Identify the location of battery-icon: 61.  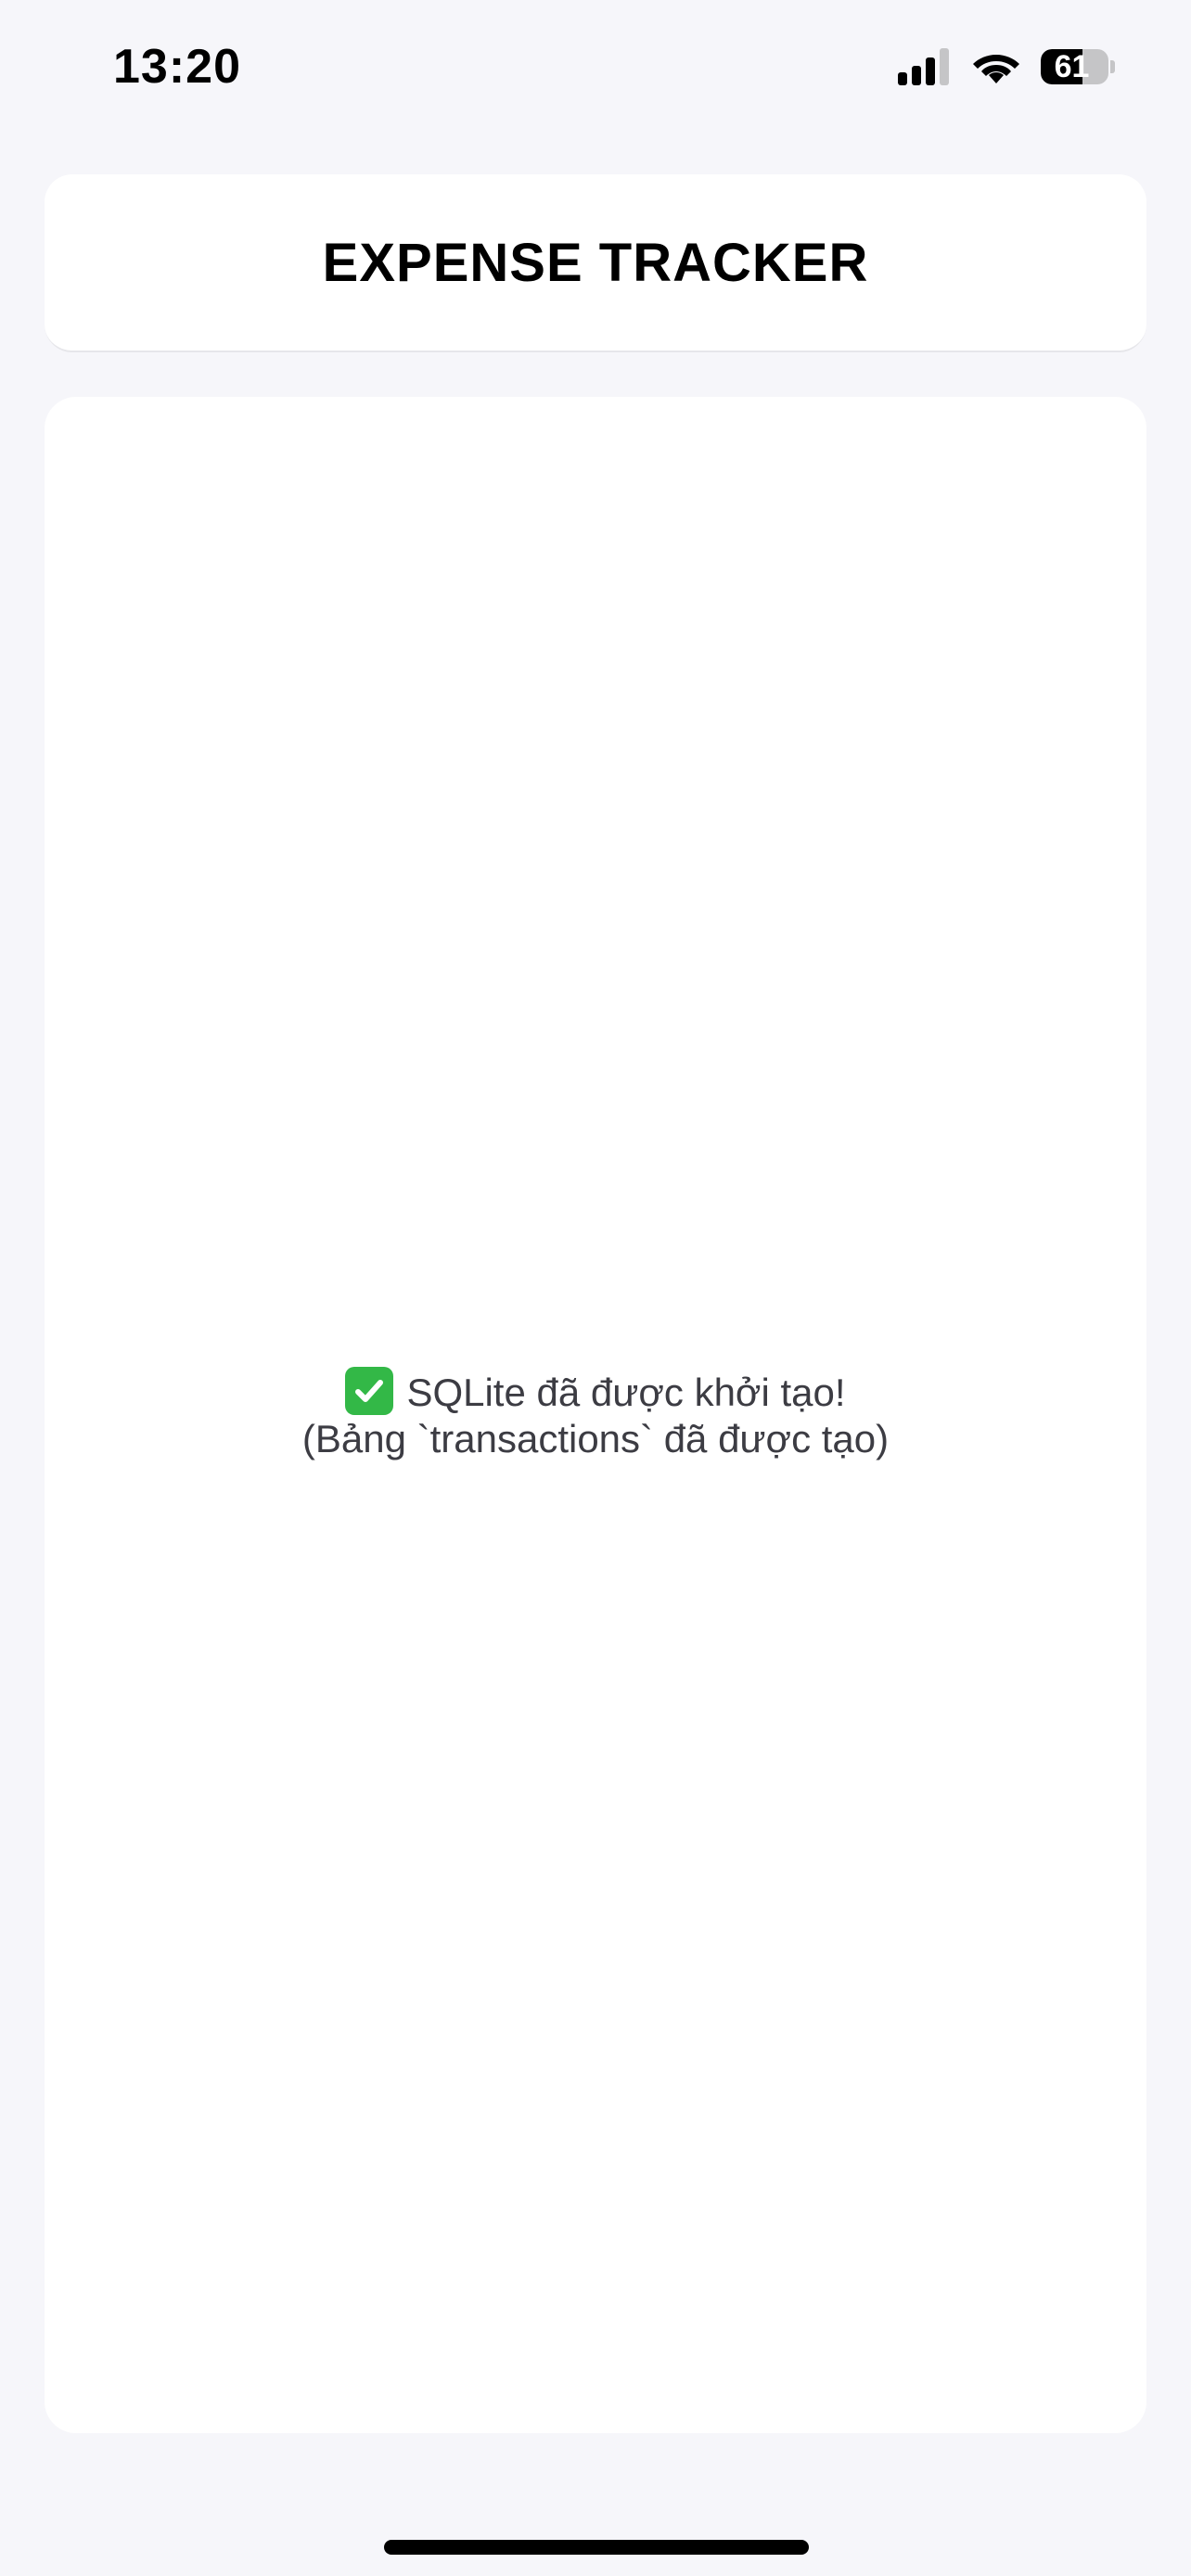
(1078, 66).